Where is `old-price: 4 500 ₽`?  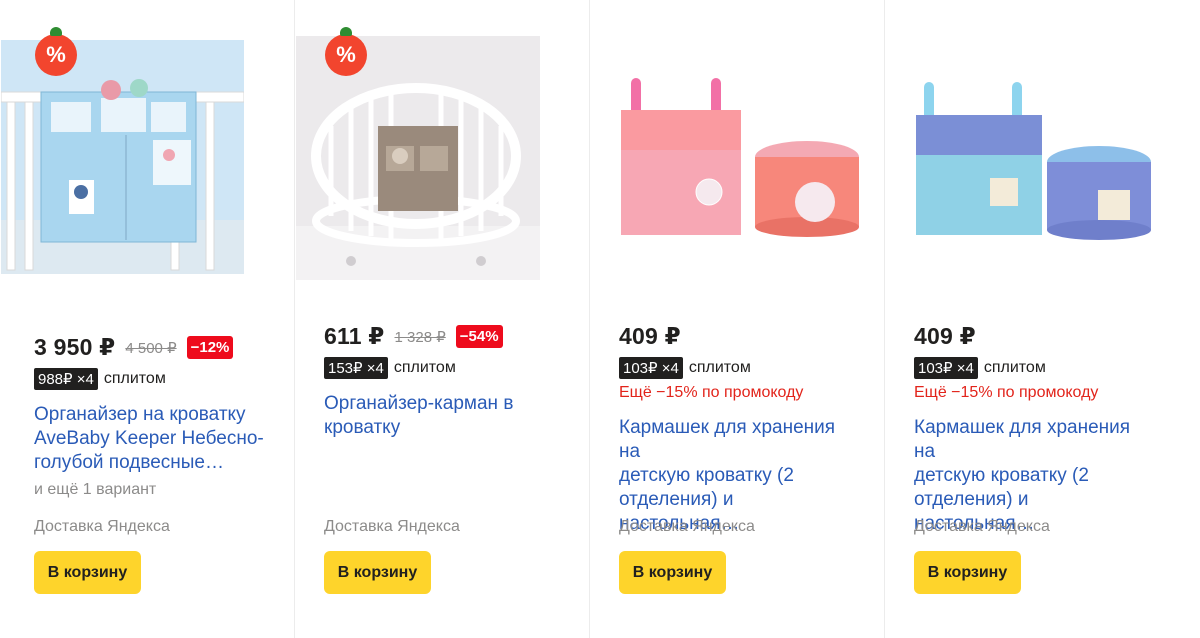
old-price: 4 500 ₽ is located at coordinates (151, 348).